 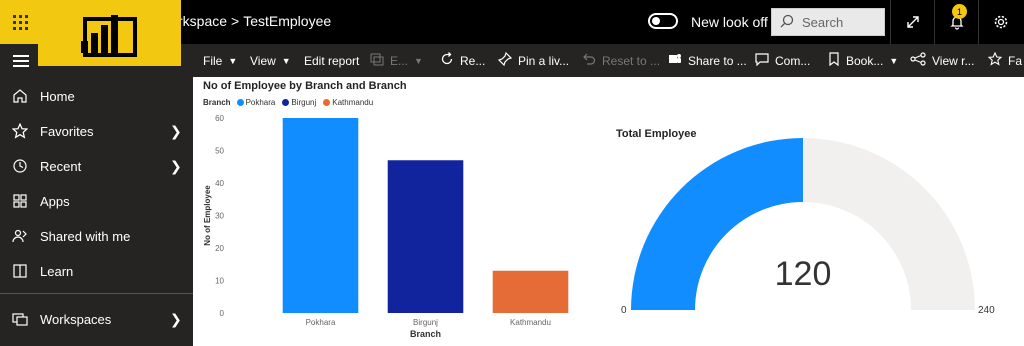 What do you see at coordinates (823, 22) in the screenshot?
I see `search-placeholder: Search` at bounding box center [823, 22].